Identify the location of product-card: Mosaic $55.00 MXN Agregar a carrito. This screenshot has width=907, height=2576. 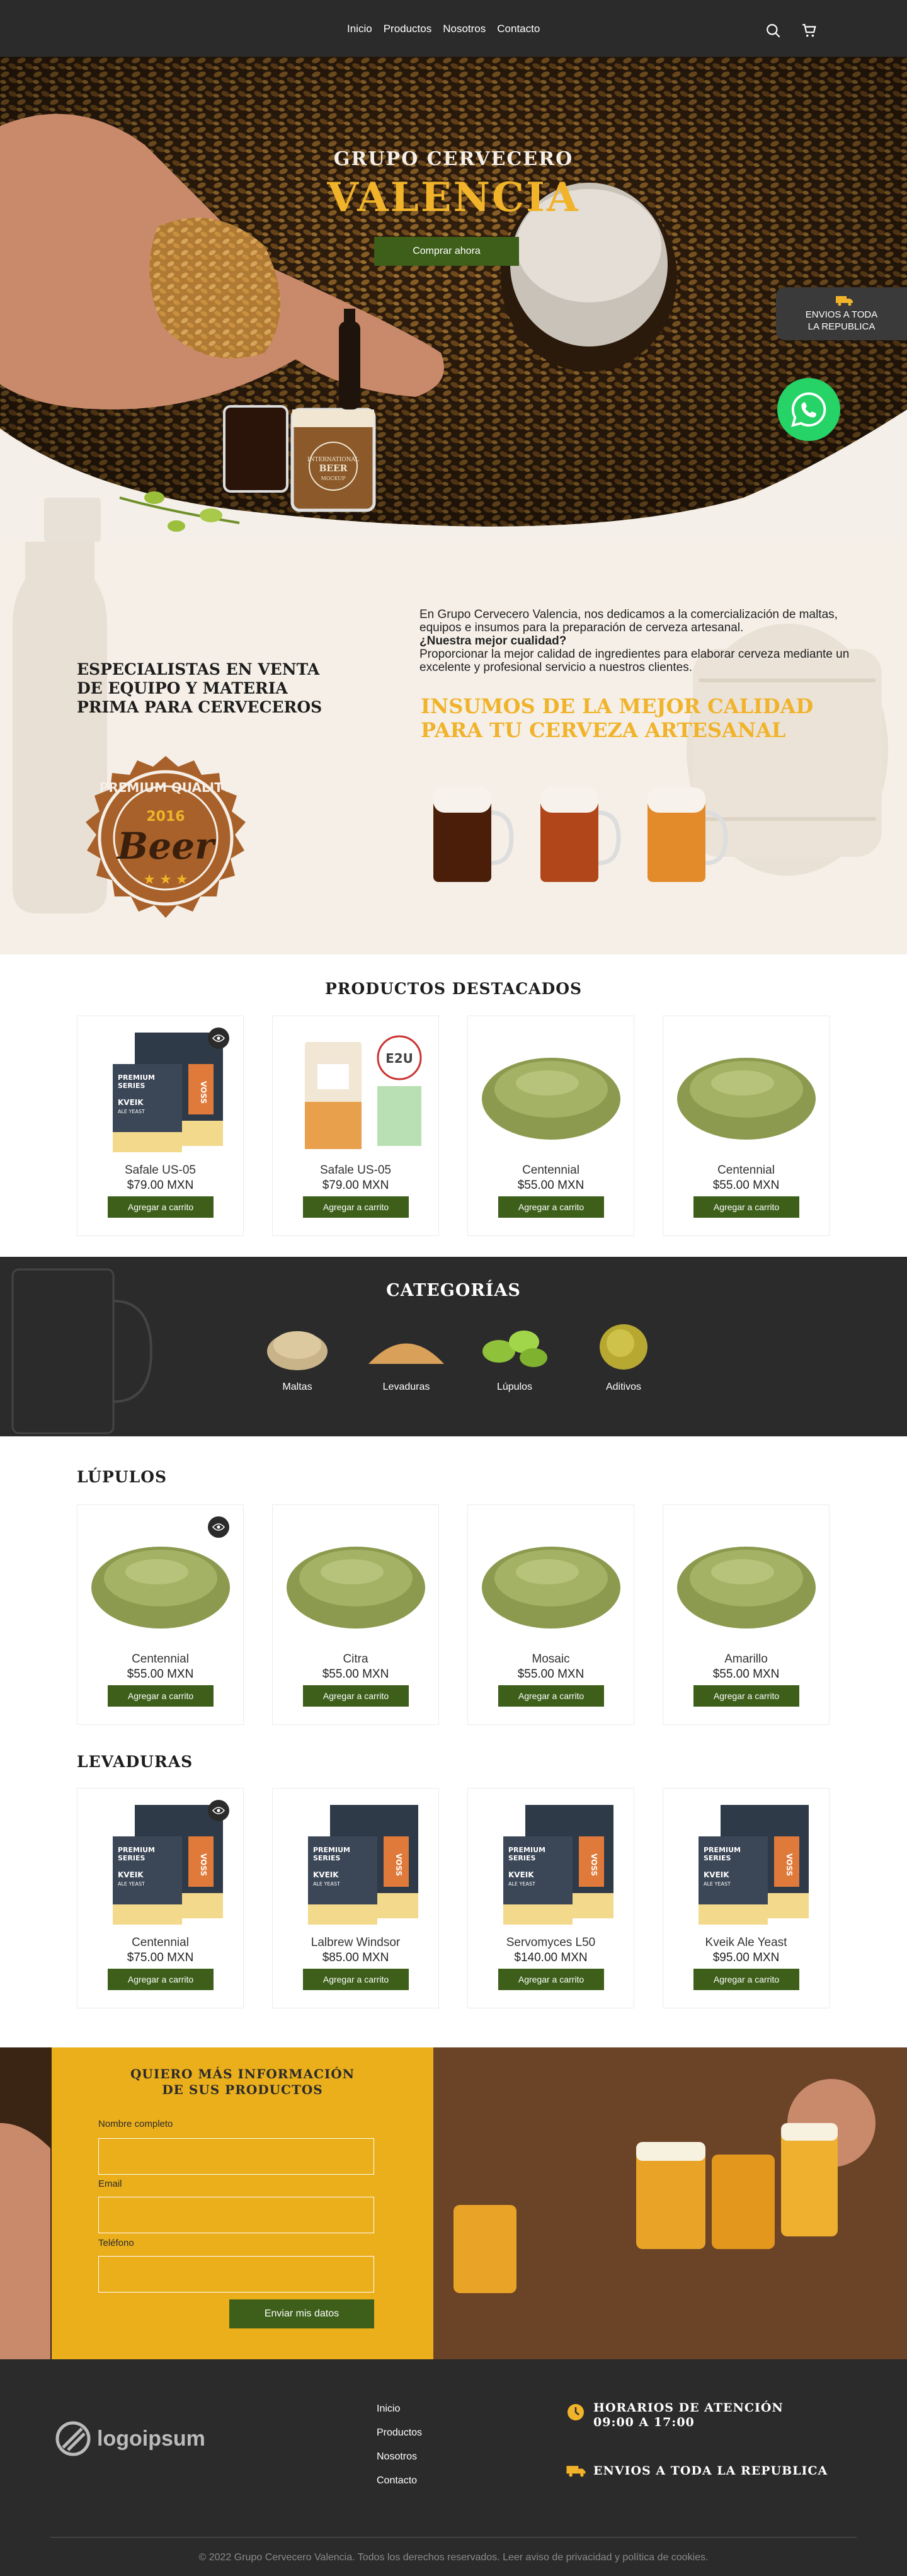
(550, 1615).